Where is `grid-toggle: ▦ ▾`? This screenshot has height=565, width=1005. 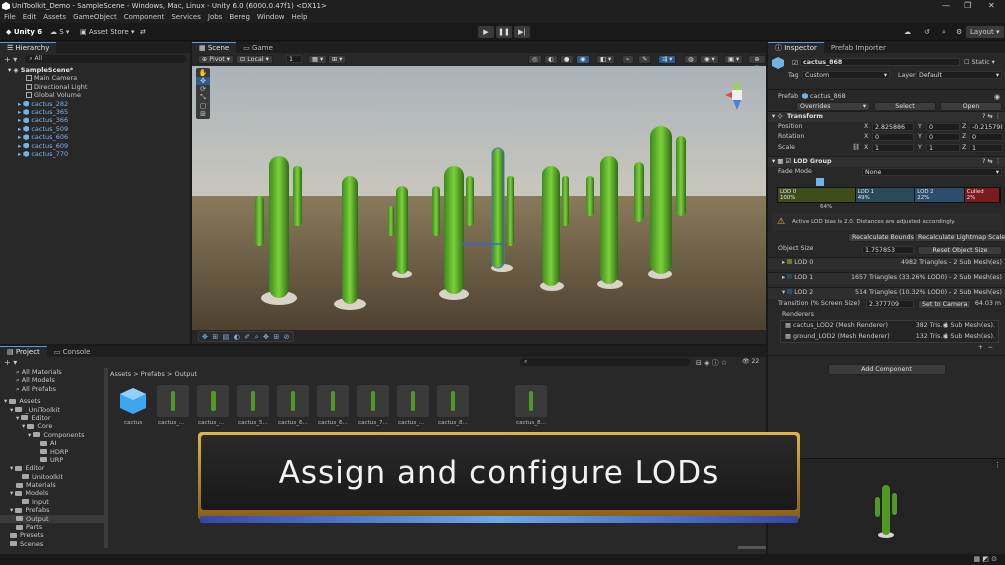 grid-toggle: ▦ ▾ is located at coordinates (318, 59).